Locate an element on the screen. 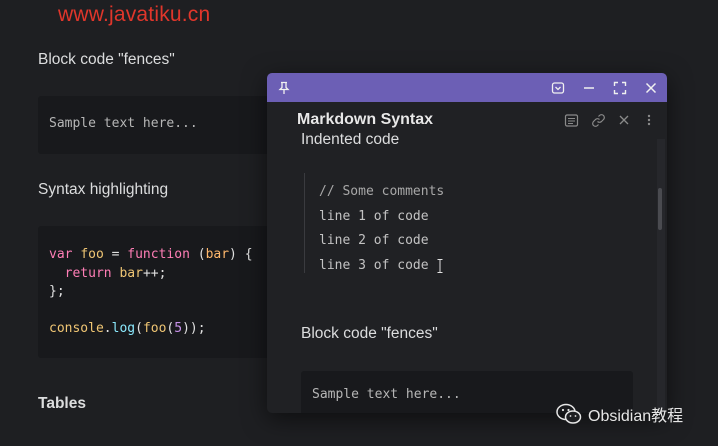 This screenshot has height=446, width=718. code-line: var foo = function (bar) { is located at coordinates (151, 254).